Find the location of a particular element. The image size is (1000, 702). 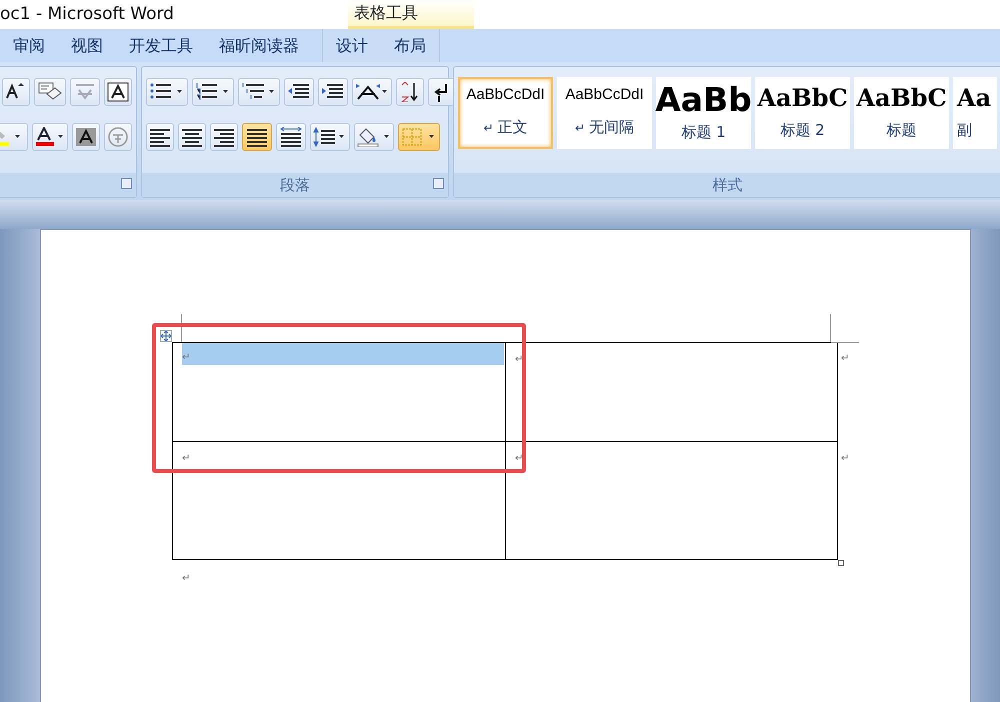

style-label: 副 is located at coordinates (964, 130).